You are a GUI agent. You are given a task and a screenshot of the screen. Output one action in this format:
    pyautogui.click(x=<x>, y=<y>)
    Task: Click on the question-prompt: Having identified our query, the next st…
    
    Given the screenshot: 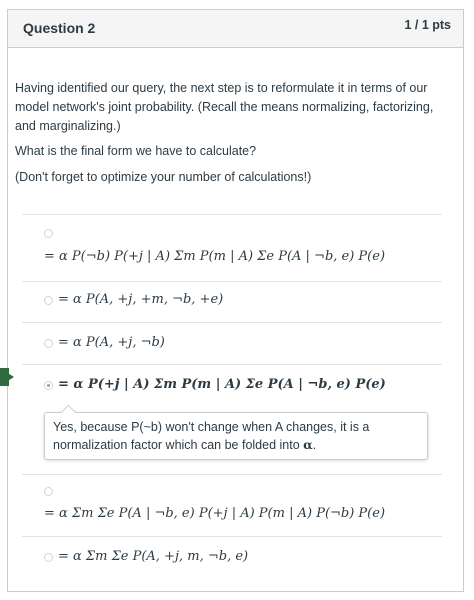 What is the action you would take?
    pyautogui.click(x=224, y=107)
    